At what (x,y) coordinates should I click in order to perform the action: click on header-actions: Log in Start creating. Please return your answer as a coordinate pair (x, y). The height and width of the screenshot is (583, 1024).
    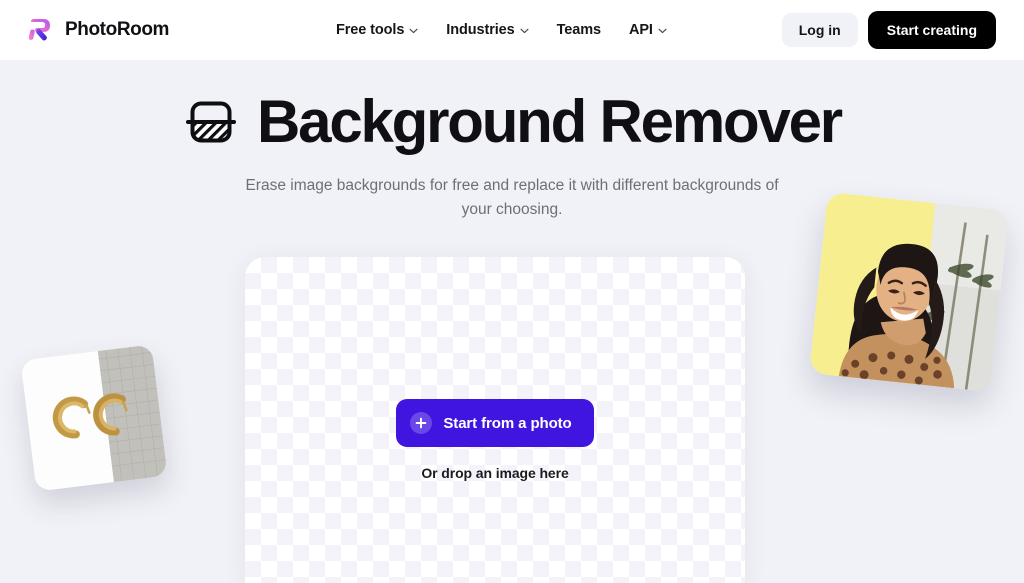
    Looking at the image, I should click on (888, 30).